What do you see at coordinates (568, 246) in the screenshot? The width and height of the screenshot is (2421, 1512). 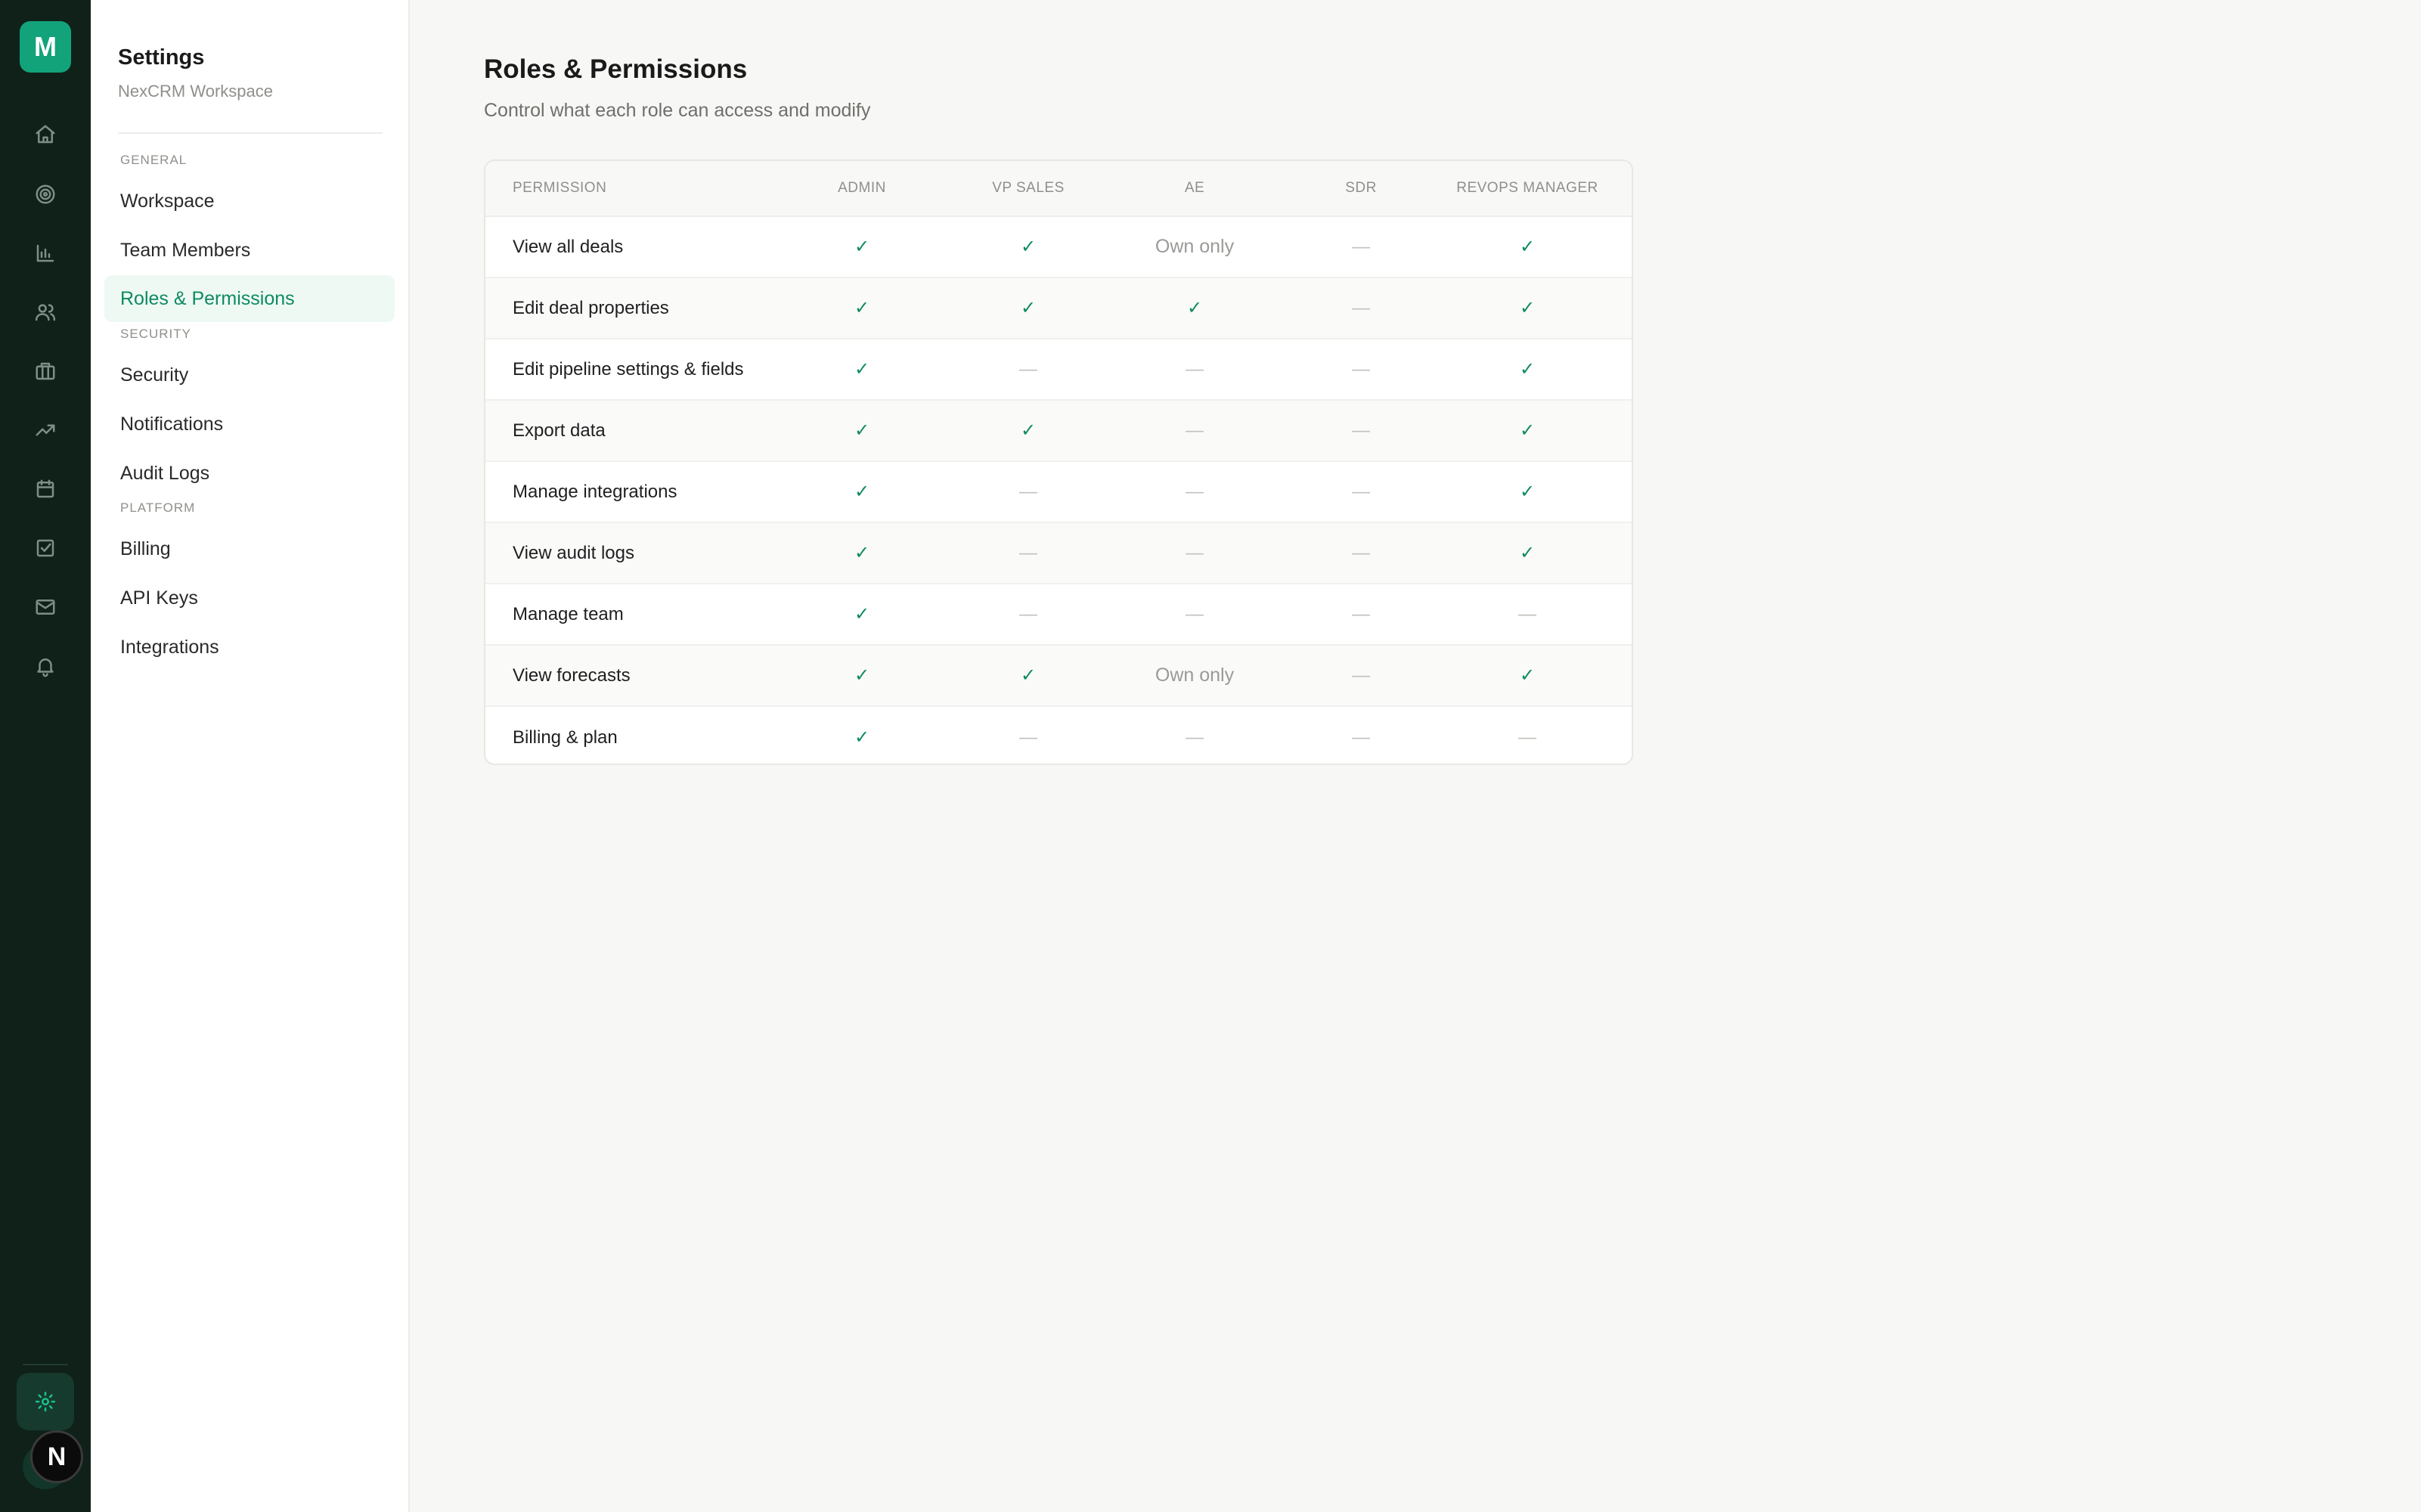 I see `permission-name: View all deals` at bounding box center [568, 246].